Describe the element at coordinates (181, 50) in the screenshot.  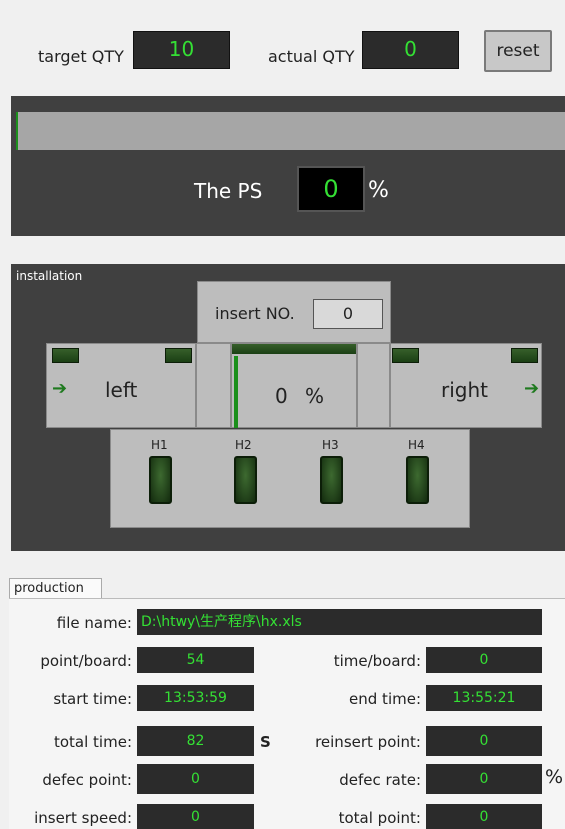
I see `target-qty-display: 10` at that location.